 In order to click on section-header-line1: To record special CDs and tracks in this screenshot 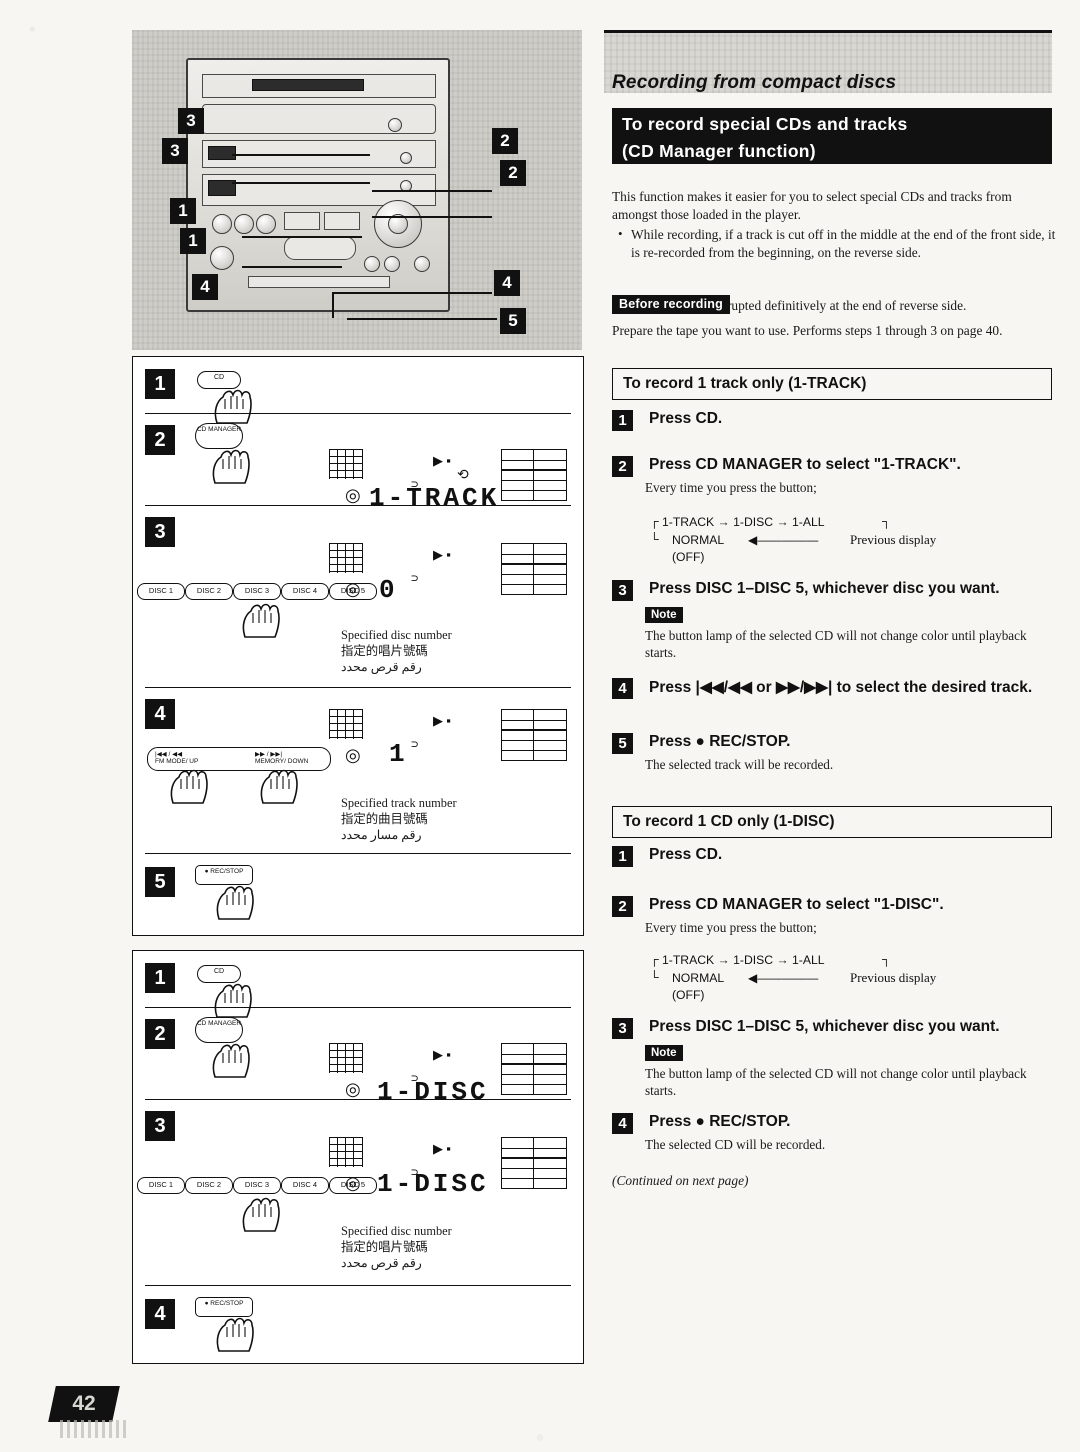, I will do `click(765, 124)`.